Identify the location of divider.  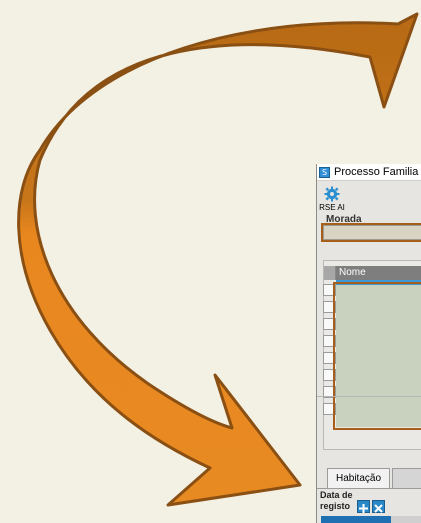
(369, 397).